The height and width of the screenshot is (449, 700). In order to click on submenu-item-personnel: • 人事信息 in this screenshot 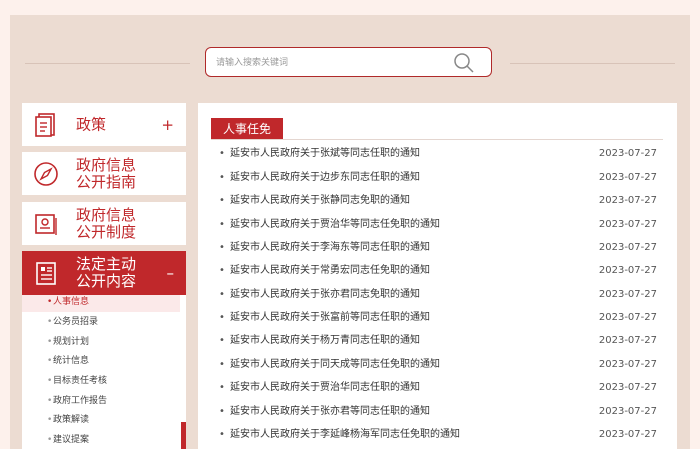, I will do `click(101, 303)`.